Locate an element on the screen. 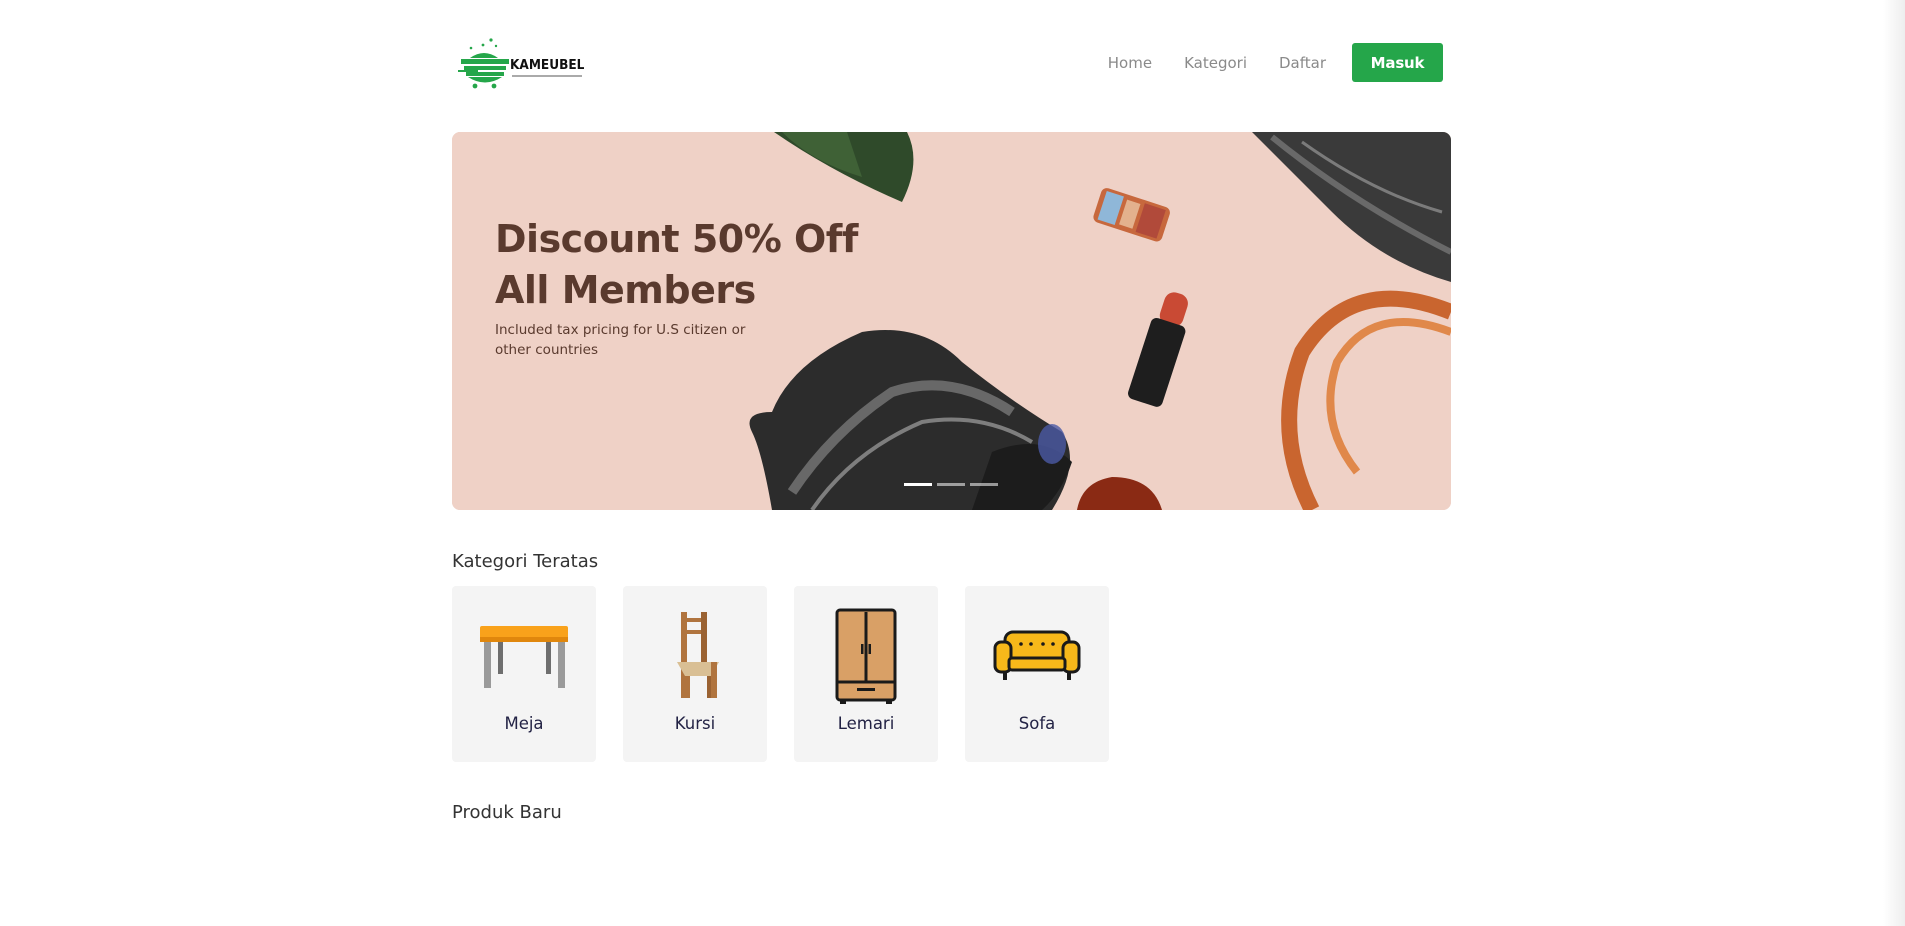  banner-title-line1: Discount 50% Off is located at coordinates (676, 239).